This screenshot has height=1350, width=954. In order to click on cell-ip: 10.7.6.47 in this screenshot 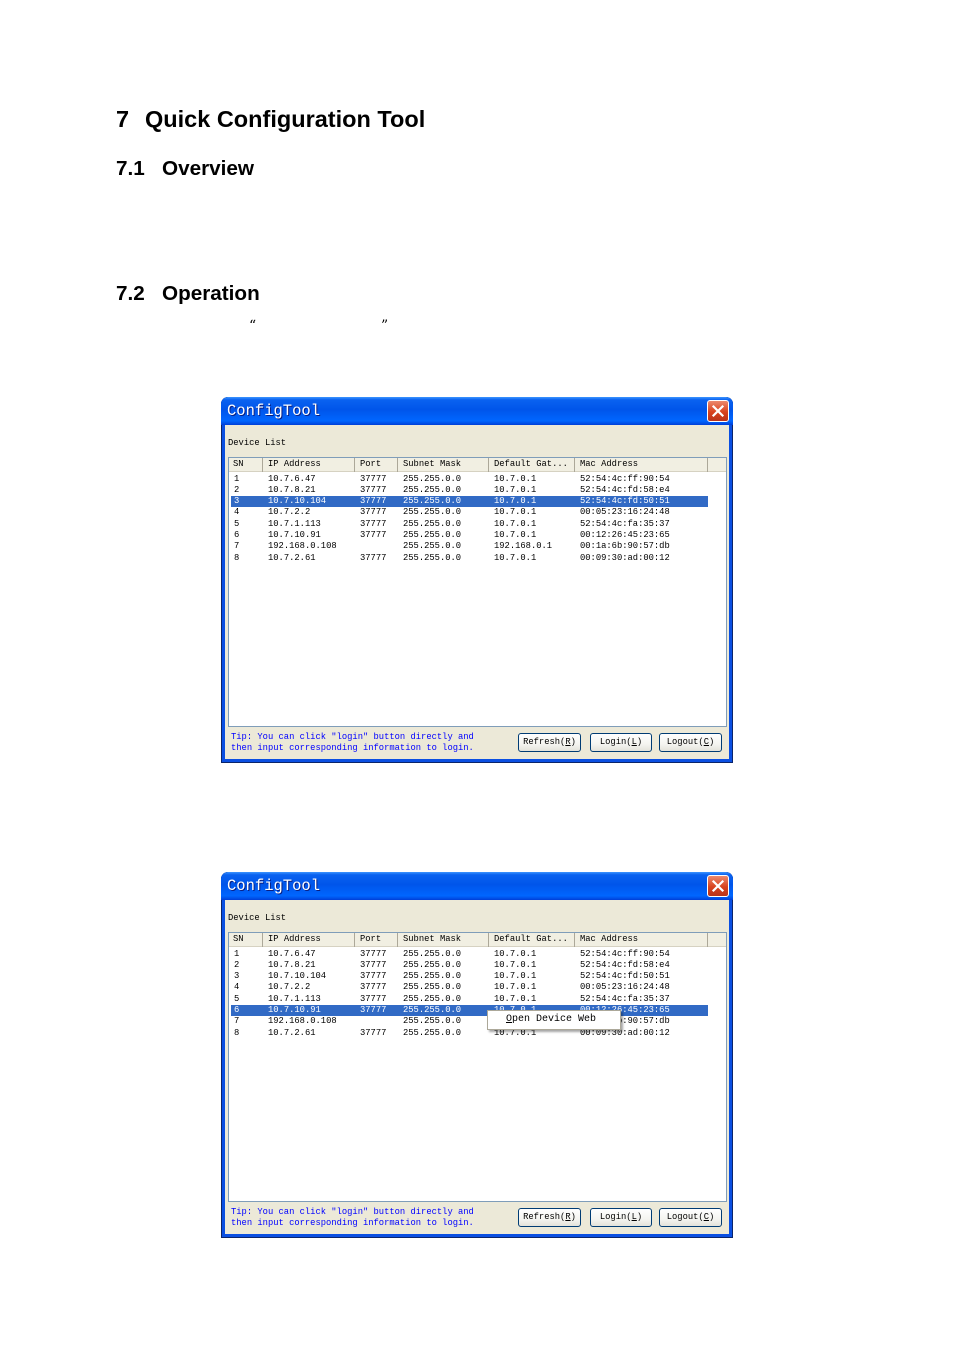, I will do `click(292, 953)`.